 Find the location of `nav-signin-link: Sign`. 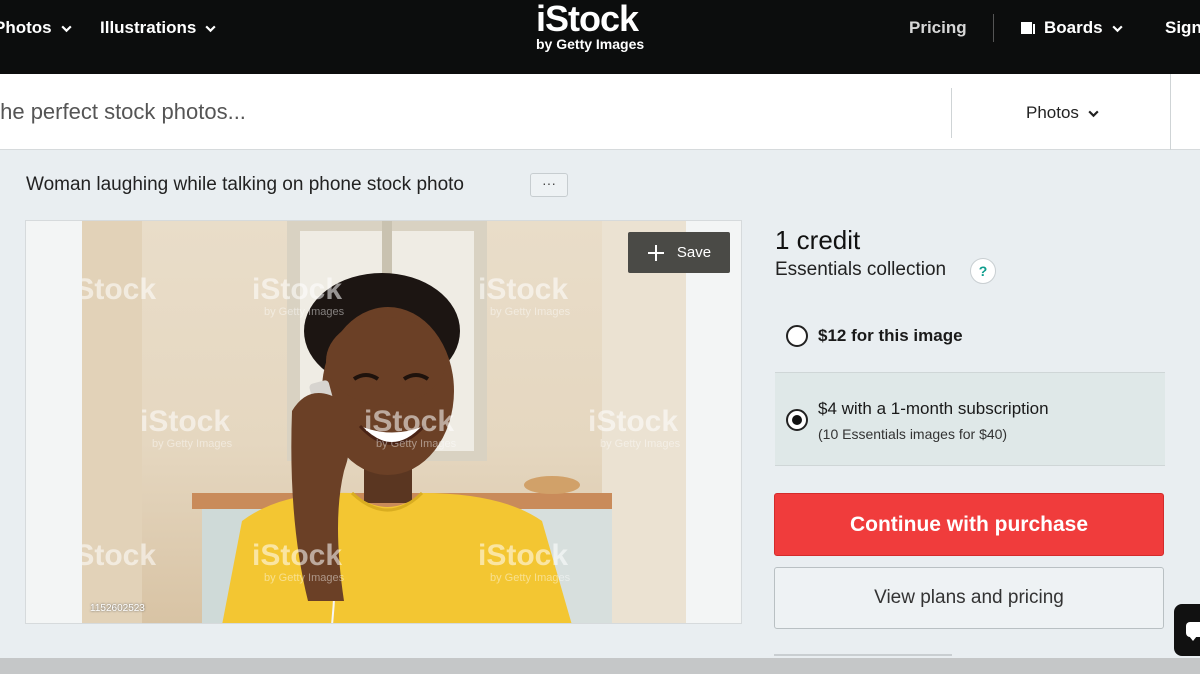

nav-signin-link: Sign is located at coordinates (1182, 28).